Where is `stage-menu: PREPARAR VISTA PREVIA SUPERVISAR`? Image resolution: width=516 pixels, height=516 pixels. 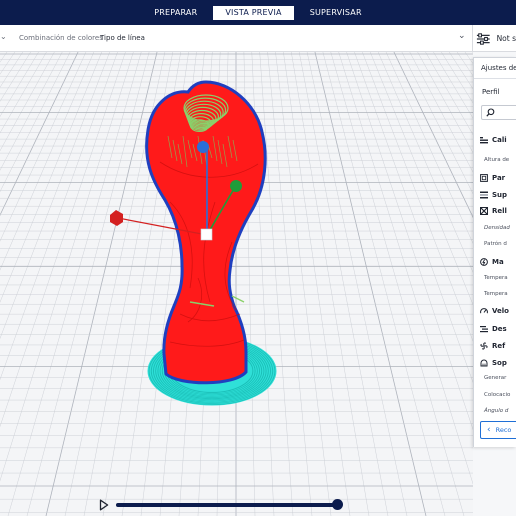 stage-menu: PREPARAR VISTA PREVIA SUPERVISAR is located at coordinates (258, 12).